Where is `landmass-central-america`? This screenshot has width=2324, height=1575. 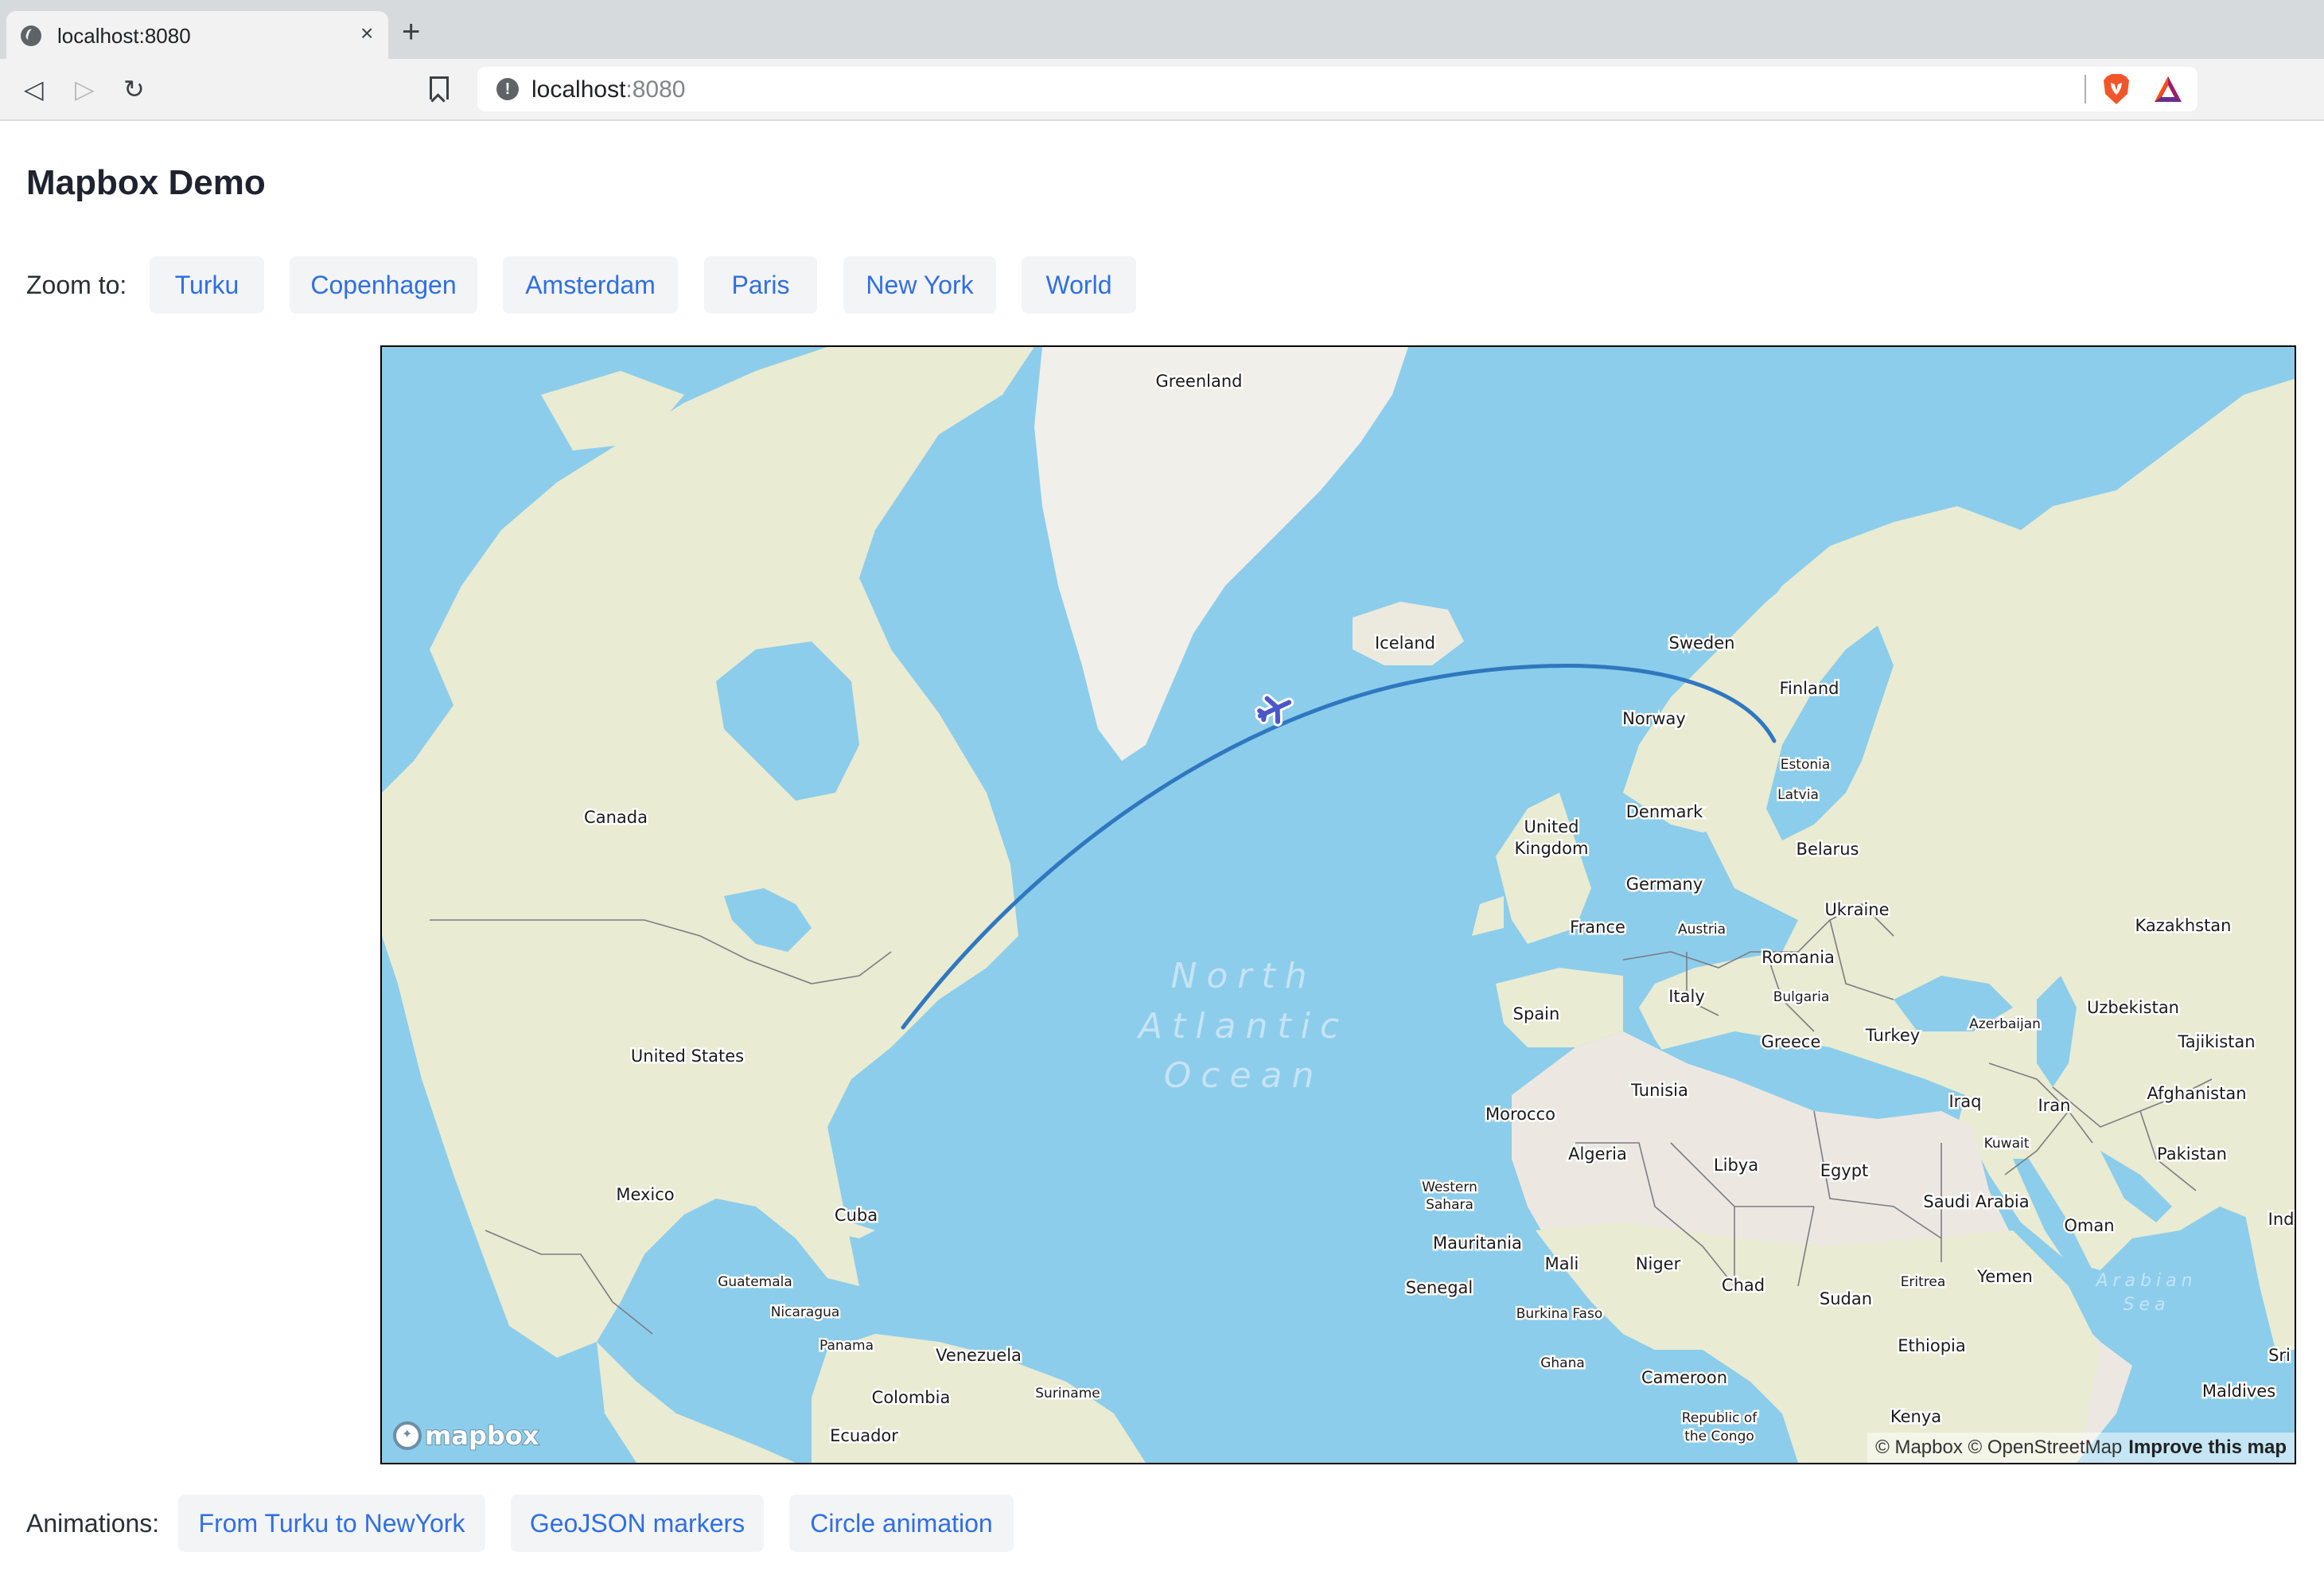
landmass-central-america is located at coordinates (696, 1403).